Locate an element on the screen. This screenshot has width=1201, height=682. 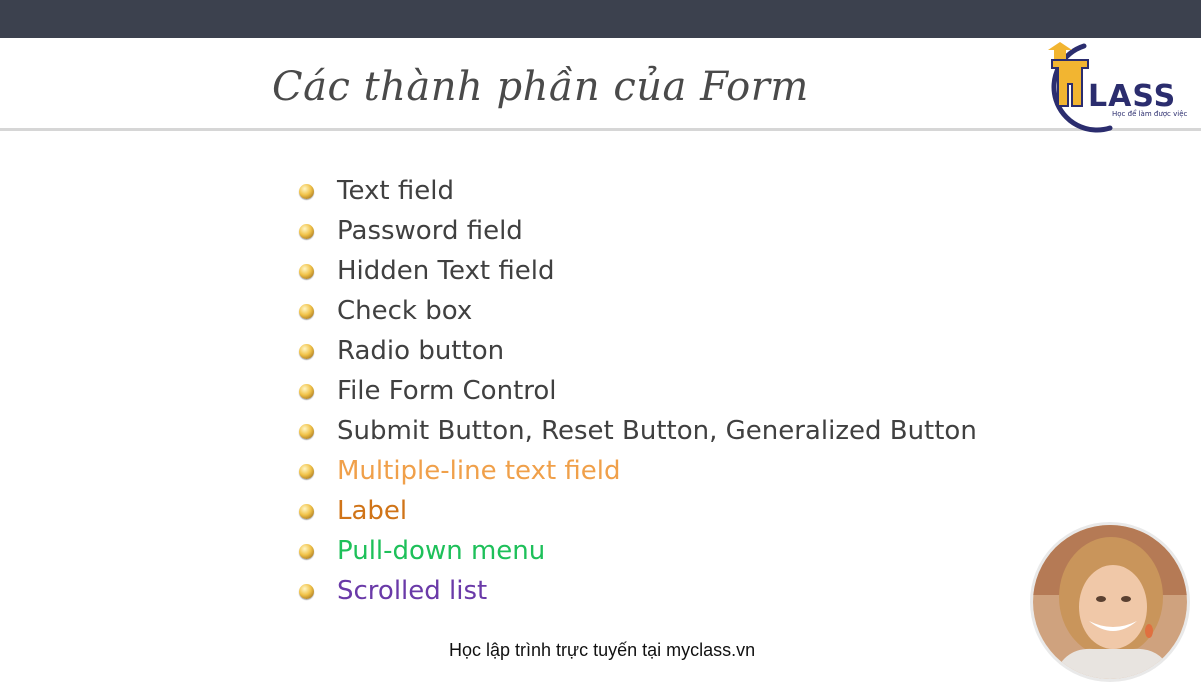
title-divider is located at coordinates (600, 129).